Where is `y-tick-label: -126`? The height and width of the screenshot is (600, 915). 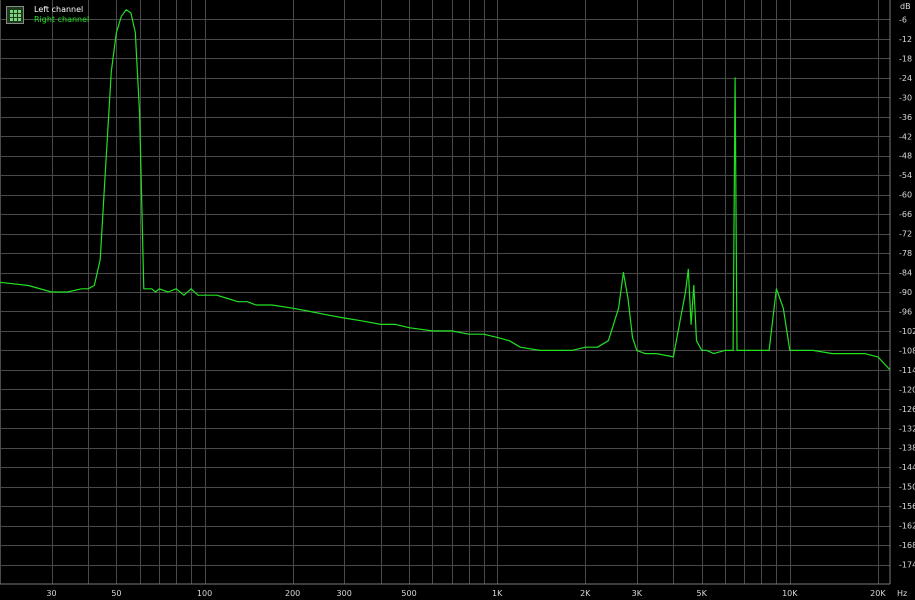
y-tick-label: -126 is located at coordinates (907, 409).